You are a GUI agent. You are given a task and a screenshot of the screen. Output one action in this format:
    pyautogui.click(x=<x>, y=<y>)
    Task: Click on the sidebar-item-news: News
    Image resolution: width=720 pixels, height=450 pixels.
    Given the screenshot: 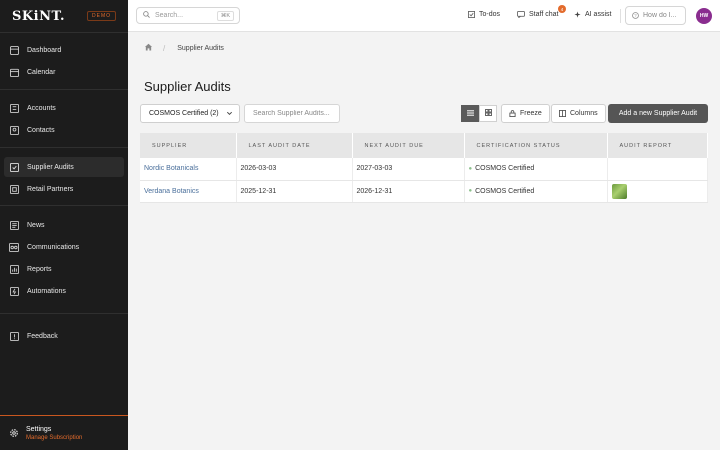 What is the action you would take?
    pyautogui.click(x=64, y=225)
    